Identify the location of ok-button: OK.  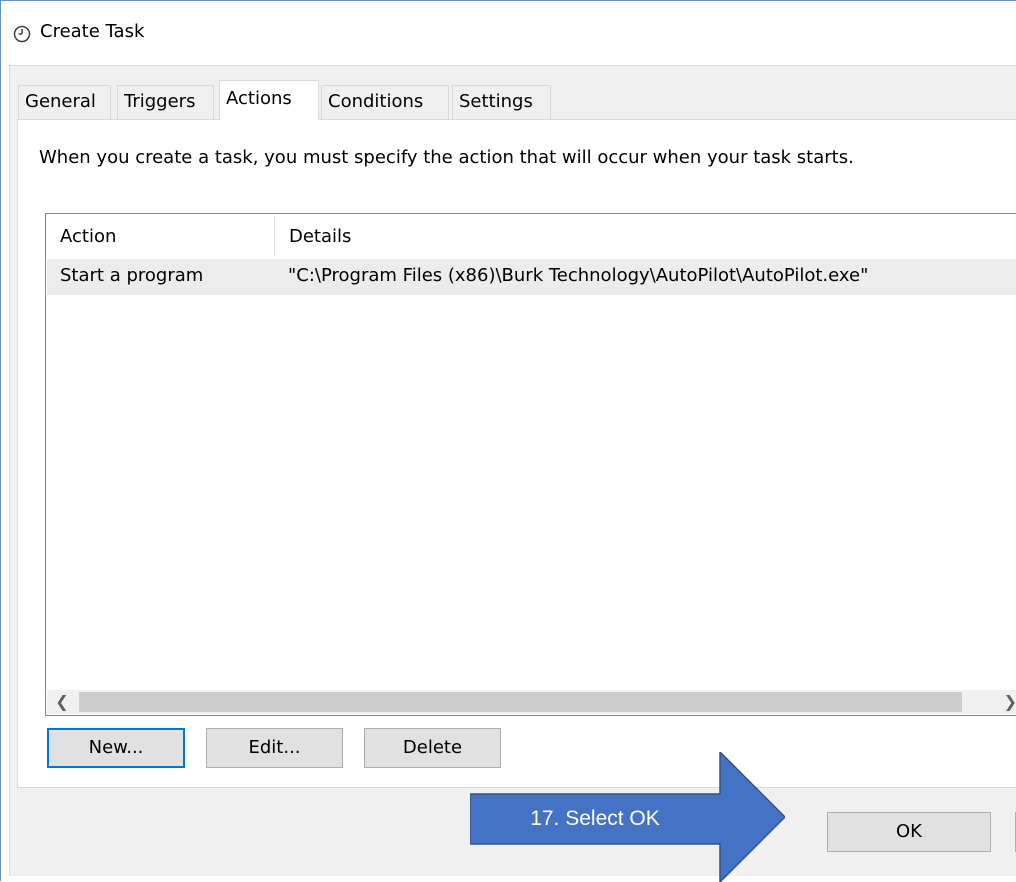
(909, 832).